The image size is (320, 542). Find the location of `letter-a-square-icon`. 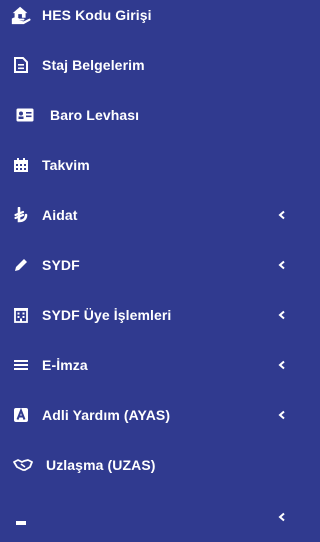

letter-a-square-icon is located at coordinates (21, 415).